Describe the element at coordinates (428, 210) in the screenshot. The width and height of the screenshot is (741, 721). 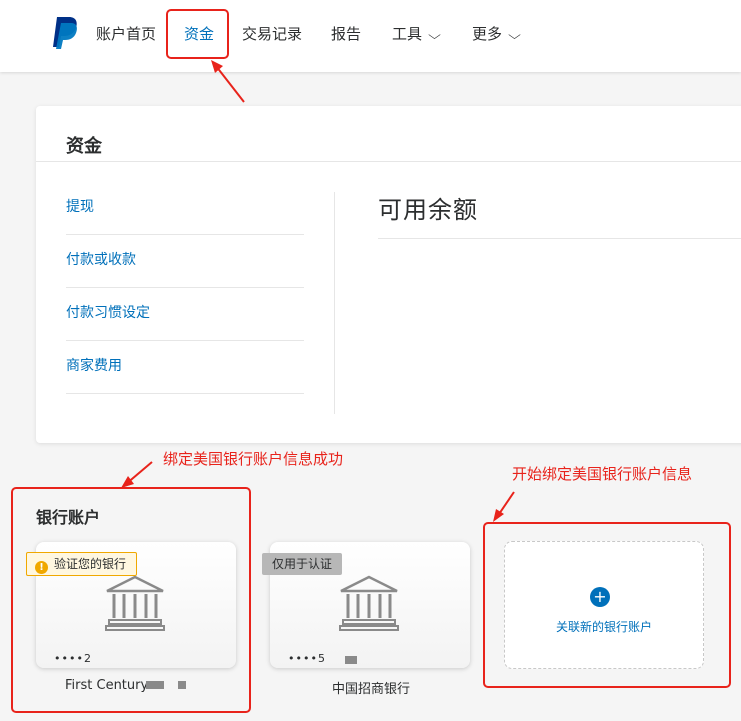
I see `available-balance-title: 可用余额` at that location.